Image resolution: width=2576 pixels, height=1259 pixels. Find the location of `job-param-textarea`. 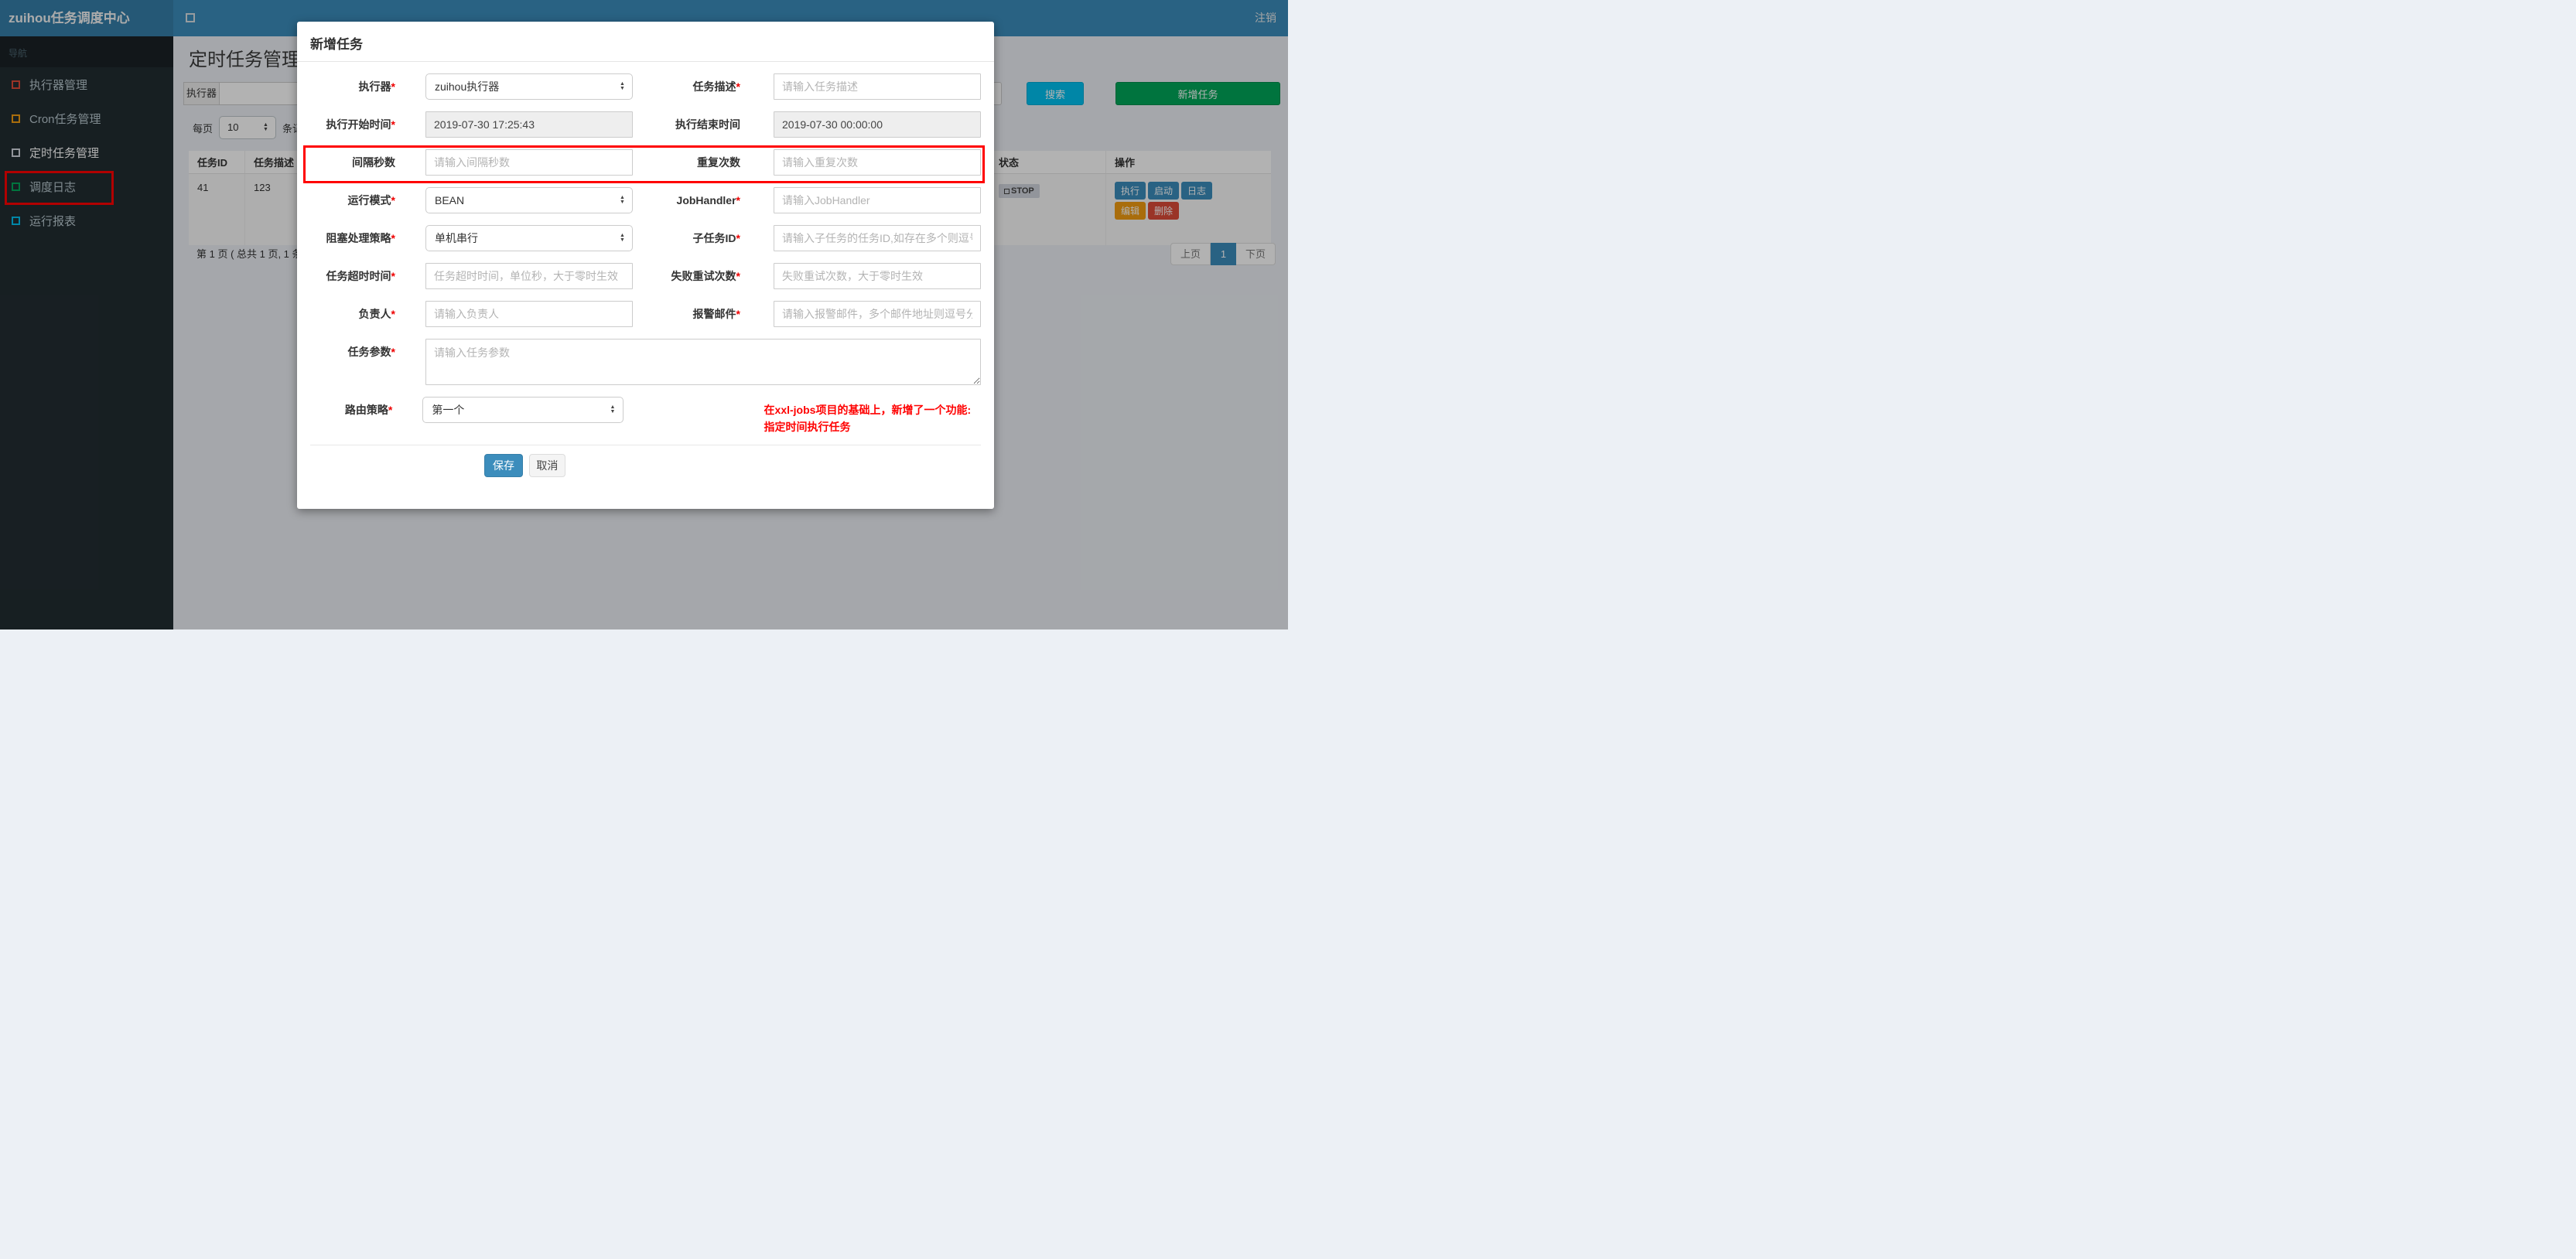

job-param-textarea is located at coordinates (703, 362).